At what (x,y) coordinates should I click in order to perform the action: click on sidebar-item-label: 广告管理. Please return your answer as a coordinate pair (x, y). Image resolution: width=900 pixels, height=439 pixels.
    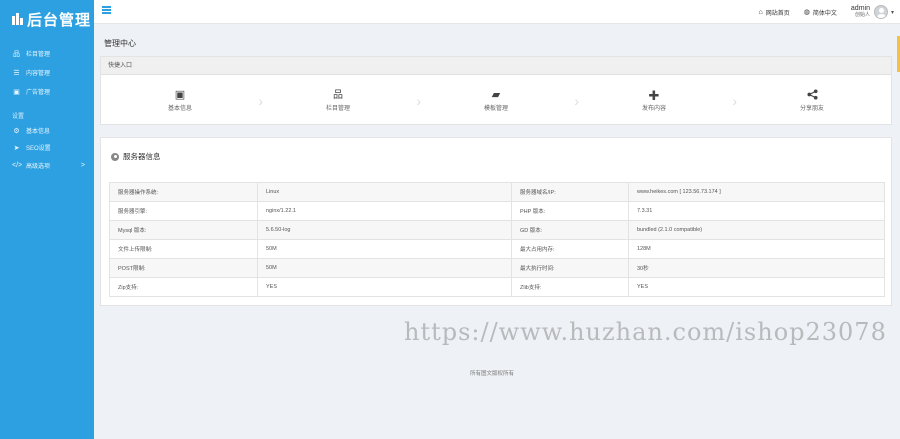
    Looking at the image, I should click on (38, 93).